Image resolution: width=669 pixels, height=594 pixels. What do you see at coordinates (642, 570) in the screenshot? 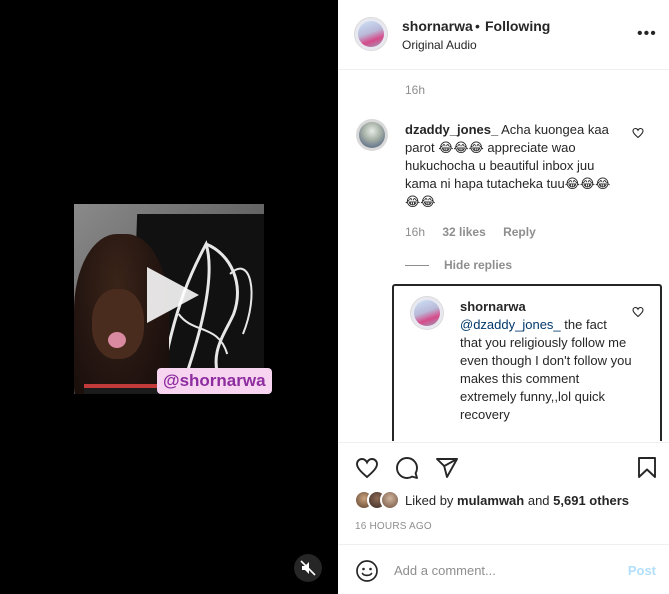
I see `post-button: Post` at bounding box center [642, 570].